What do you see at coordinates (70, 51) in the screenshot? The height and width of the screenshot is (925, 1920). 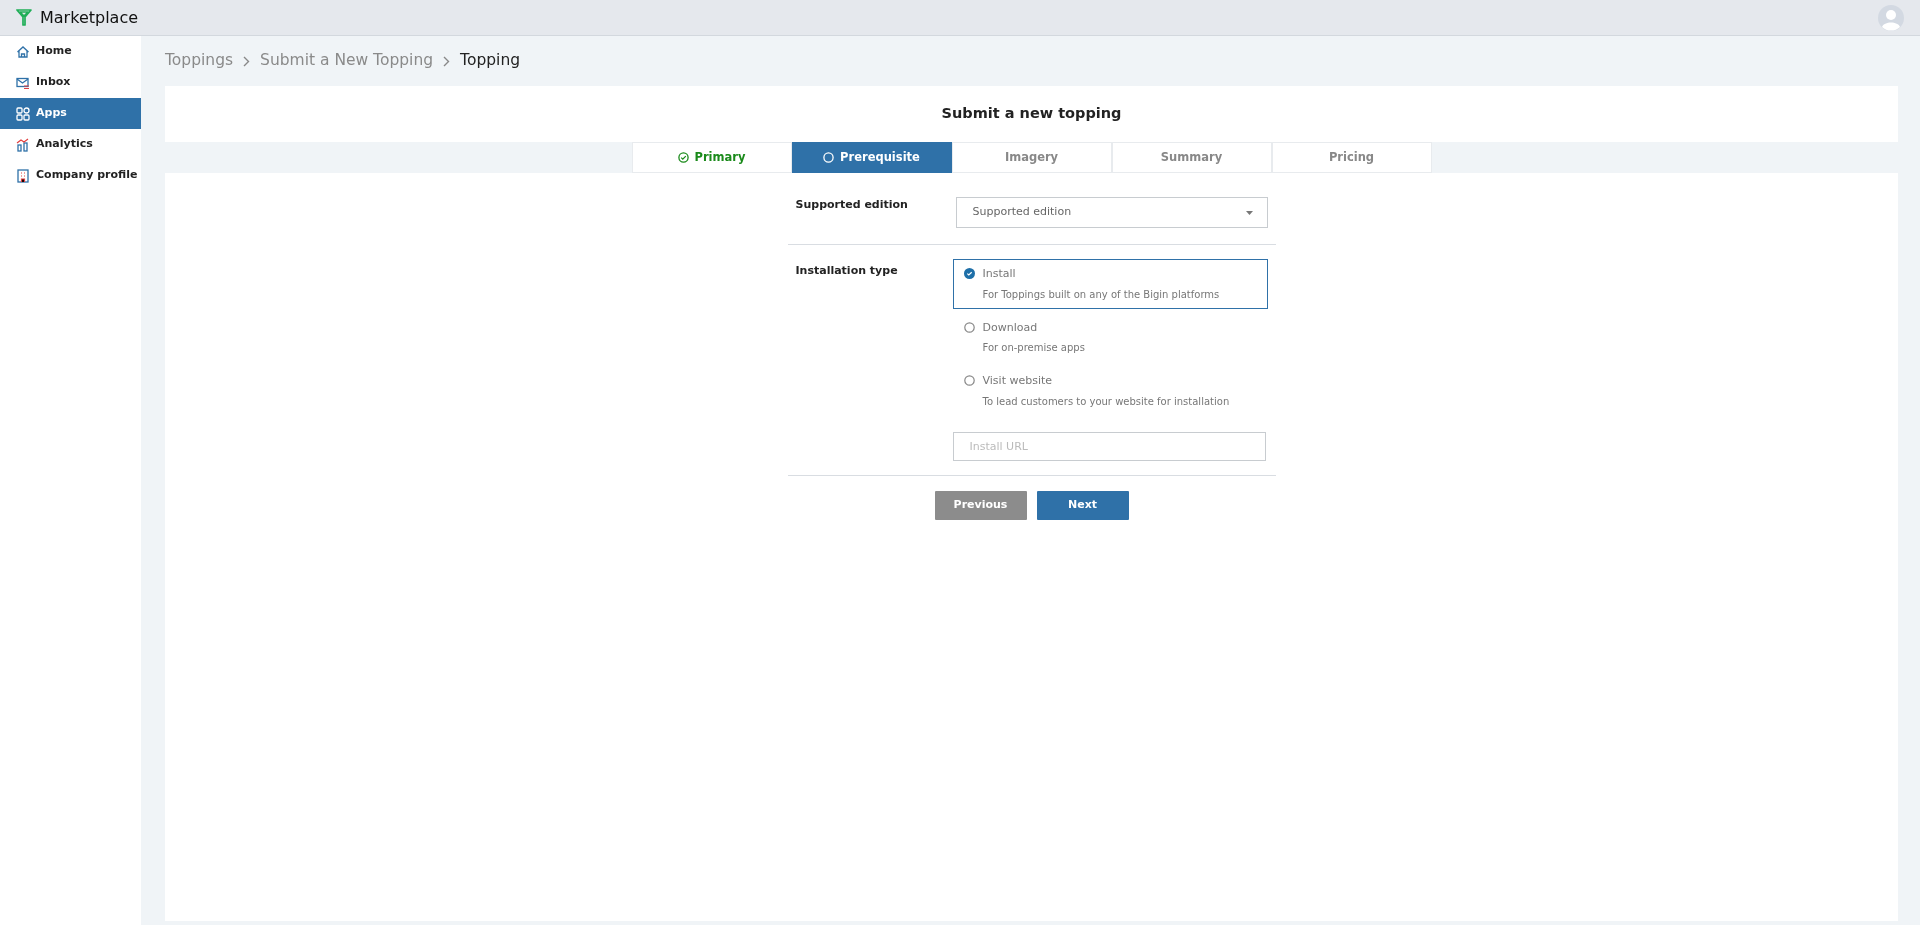 I see `sidebar-item: Home` at bounding box center [70, 51].